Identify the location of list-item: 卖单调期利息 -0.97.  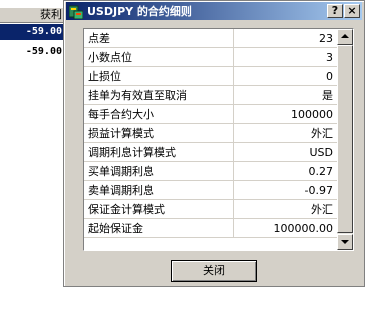
(211, 190).